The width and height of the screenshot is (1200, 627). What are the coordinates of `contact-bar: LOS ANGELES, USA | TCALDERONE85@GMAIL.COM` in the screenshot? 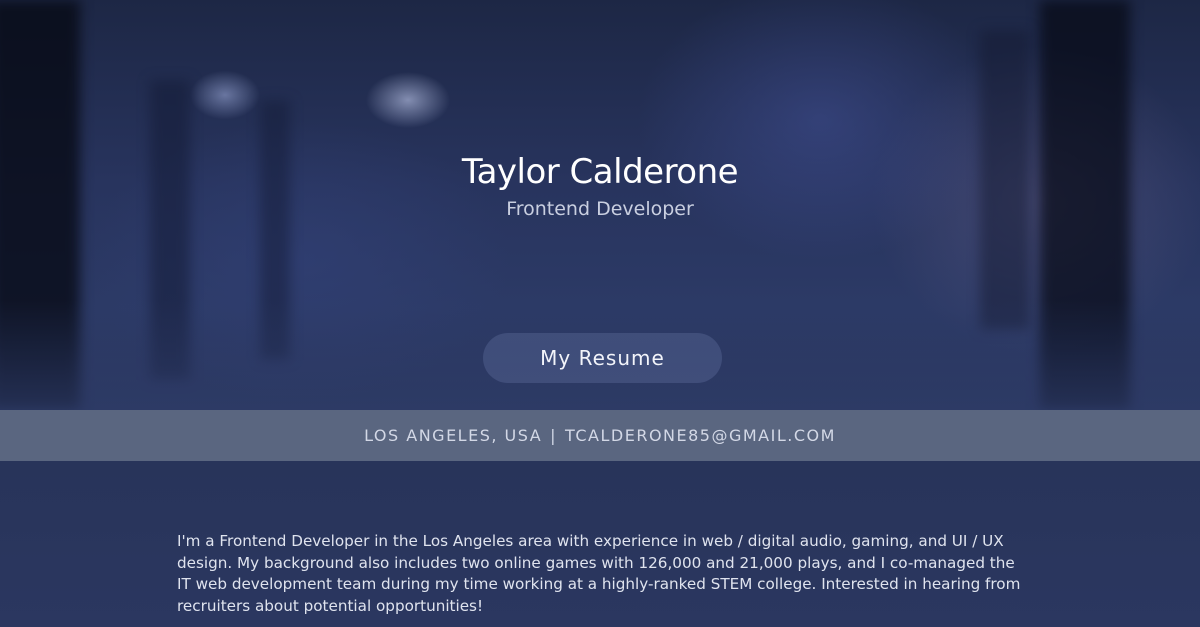 It's located at (600, 435).